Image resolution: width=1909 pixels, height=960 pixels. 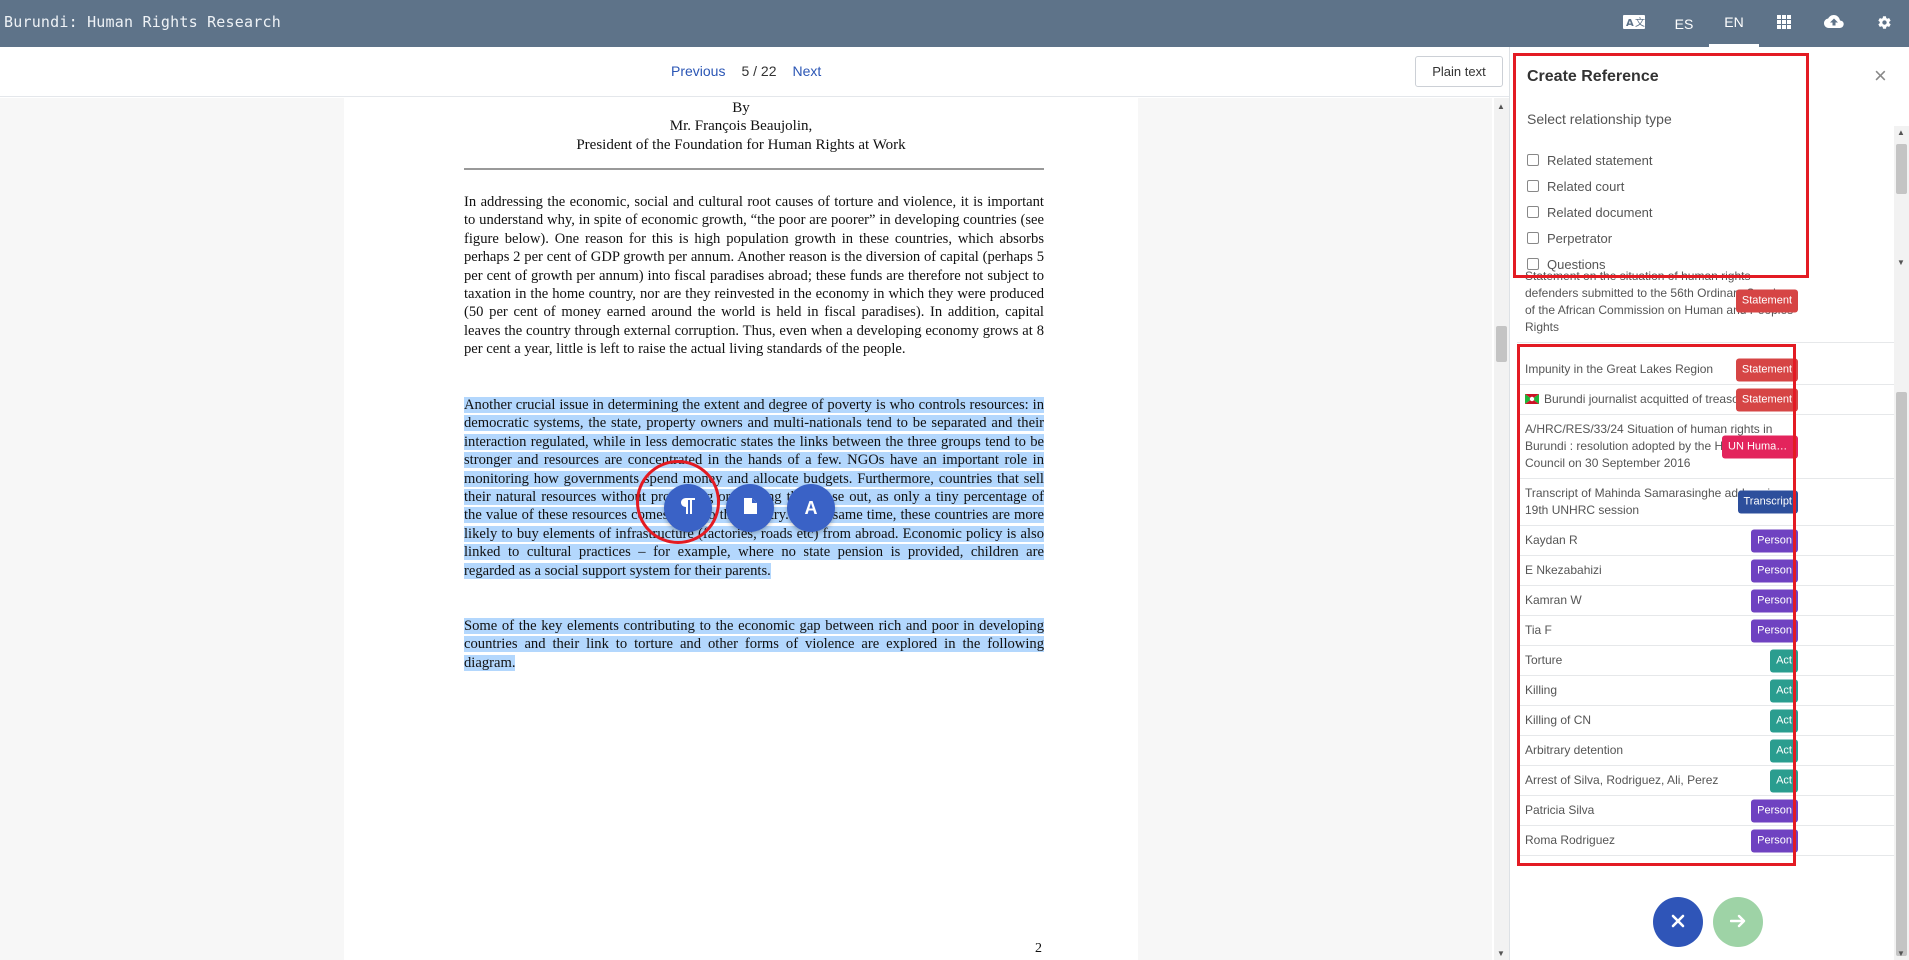 I want to click on document-icon, so click(x=750, y=508).